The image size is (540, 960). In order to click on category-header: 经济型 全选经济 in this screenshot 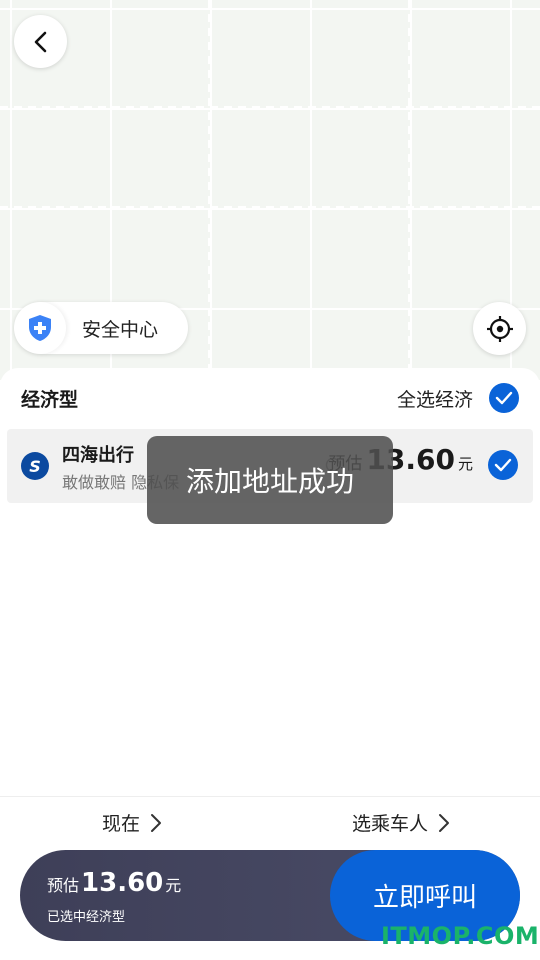, I will do `click(270, 398)`.